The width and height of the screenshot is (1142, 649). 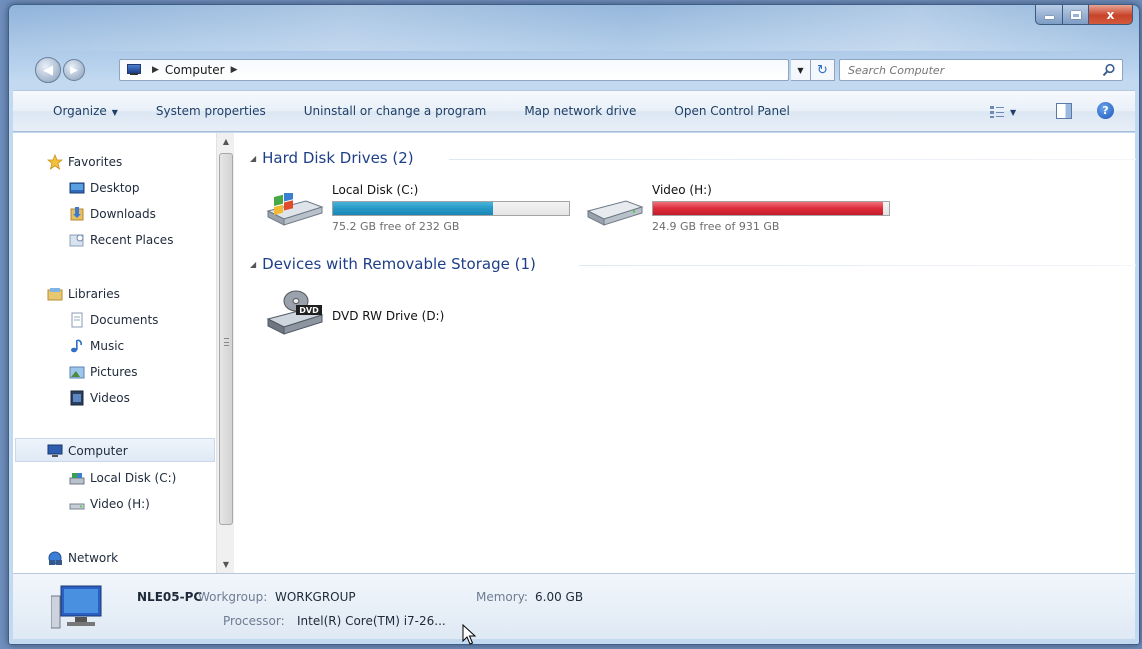 I want to click on search-box, so click(x=981, y=70).